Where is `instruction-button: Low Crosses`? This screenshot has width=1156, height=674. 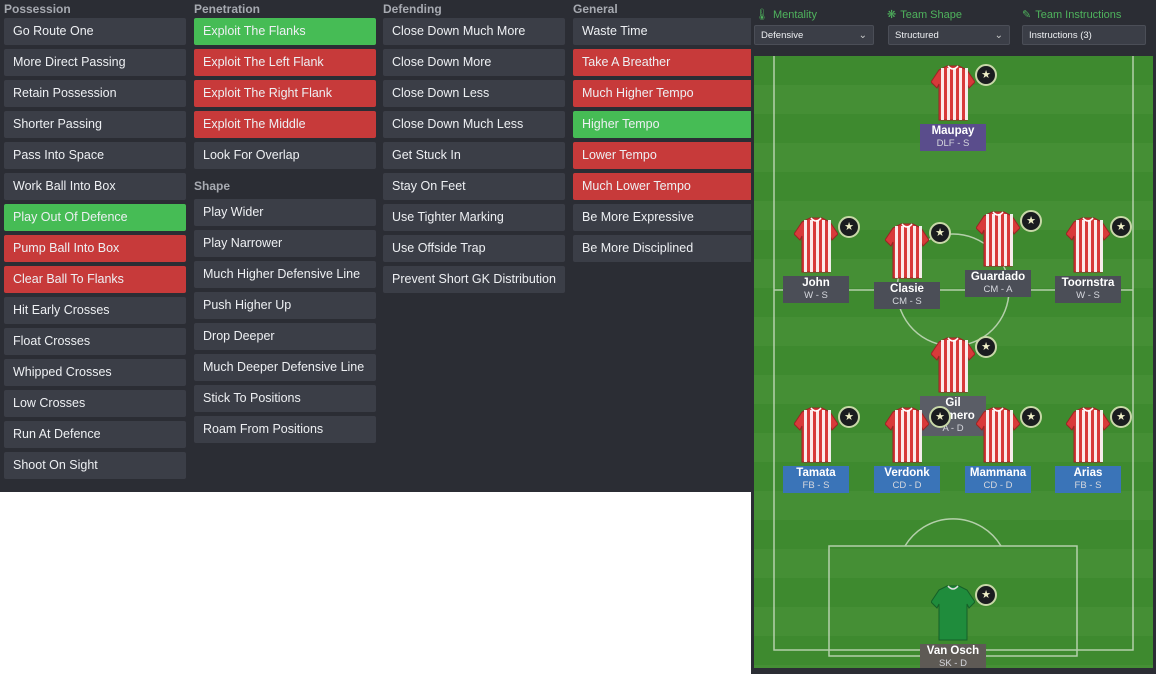
instruction-button: Low Crosses is located at coordinates (95, 403).